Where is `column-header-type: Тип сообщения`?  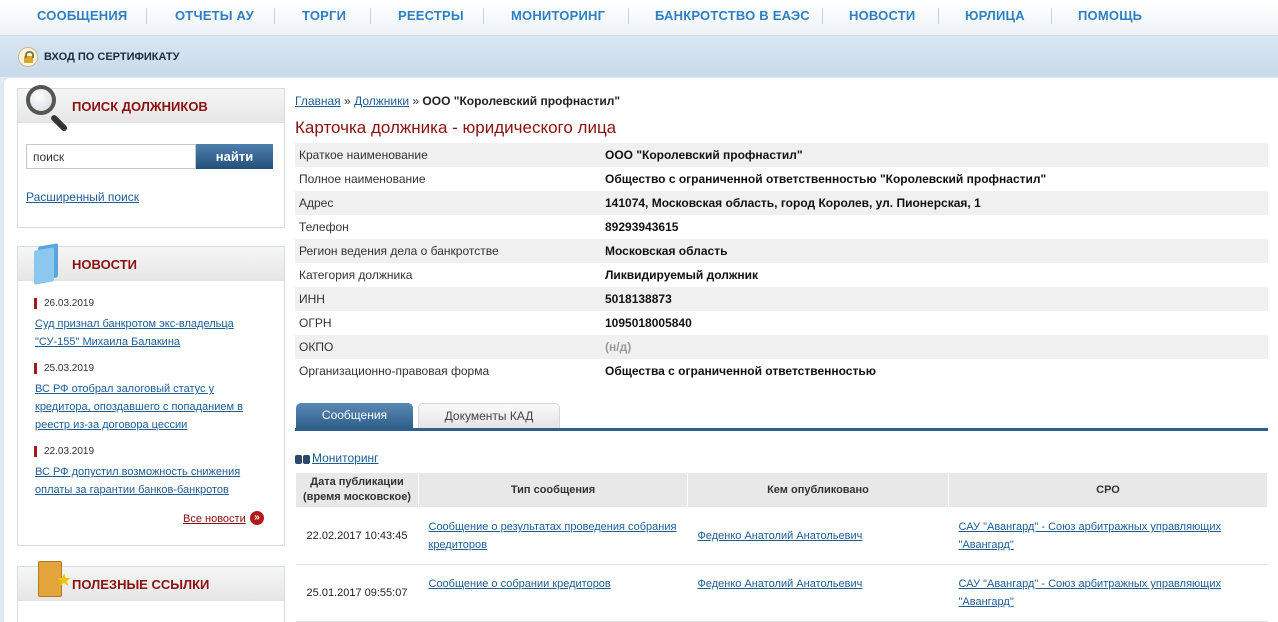 column-header-type: Тип сообщения is located at coordinates (553, 490).